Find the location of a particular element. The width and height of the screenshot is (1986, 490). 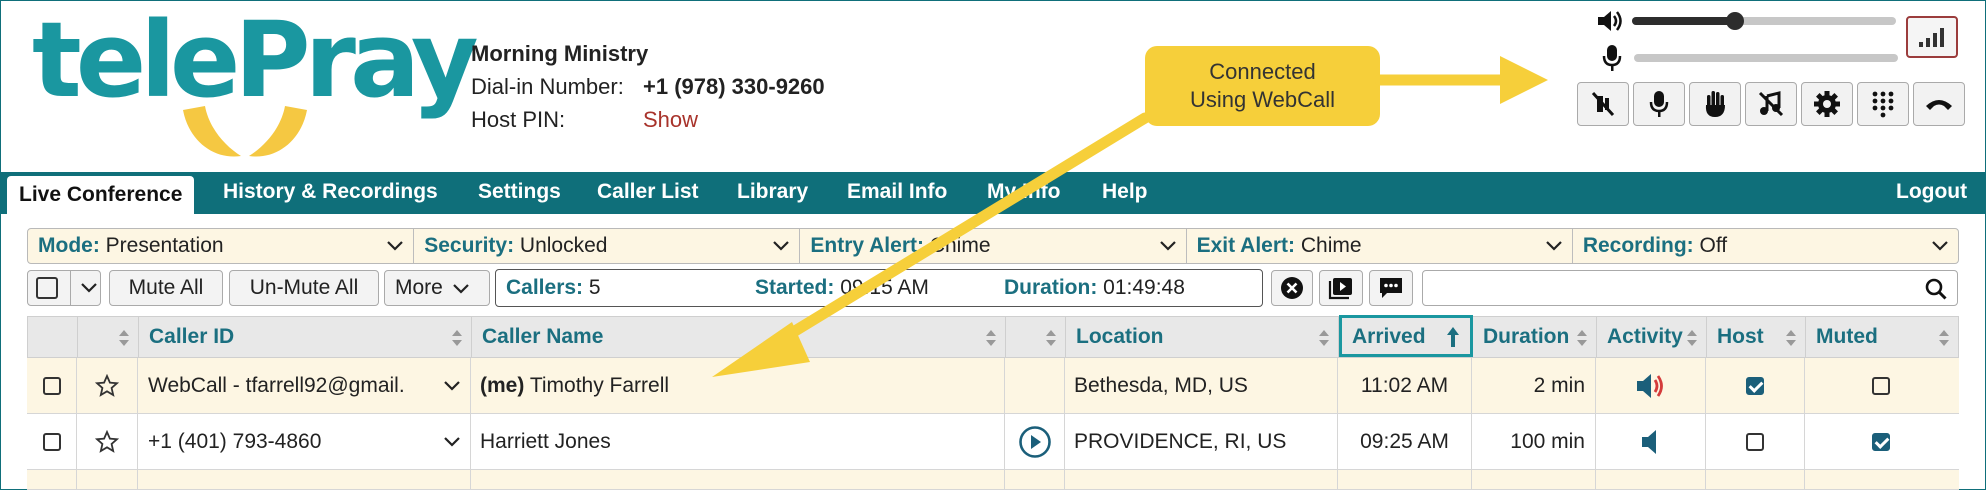

mic-volume-control is located at coordinates (1749, 58).